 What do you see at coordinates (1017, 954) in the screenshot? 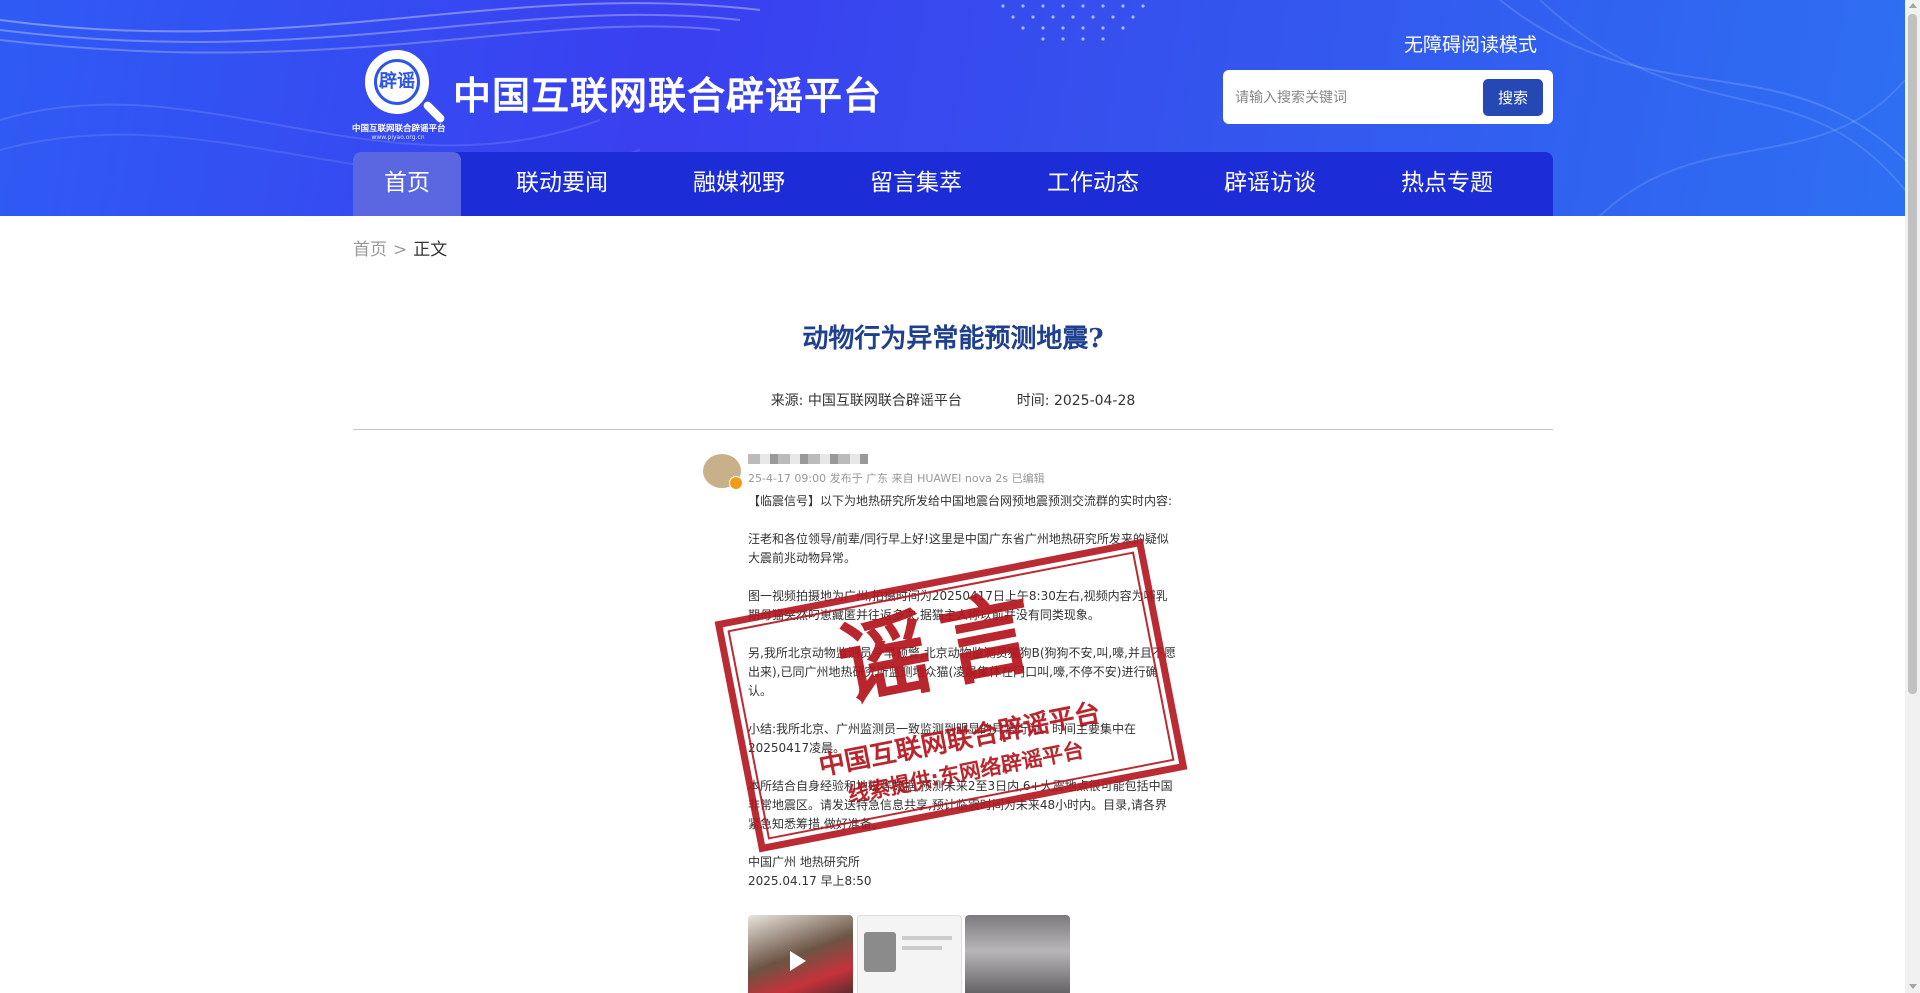
I see `photo-thumbnail` at bounding box center [1017, 954].